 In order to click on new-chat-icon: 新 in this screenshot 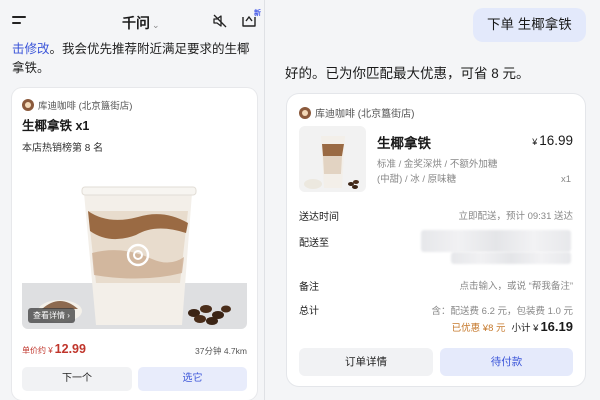, I will do `click(250, 20)`.